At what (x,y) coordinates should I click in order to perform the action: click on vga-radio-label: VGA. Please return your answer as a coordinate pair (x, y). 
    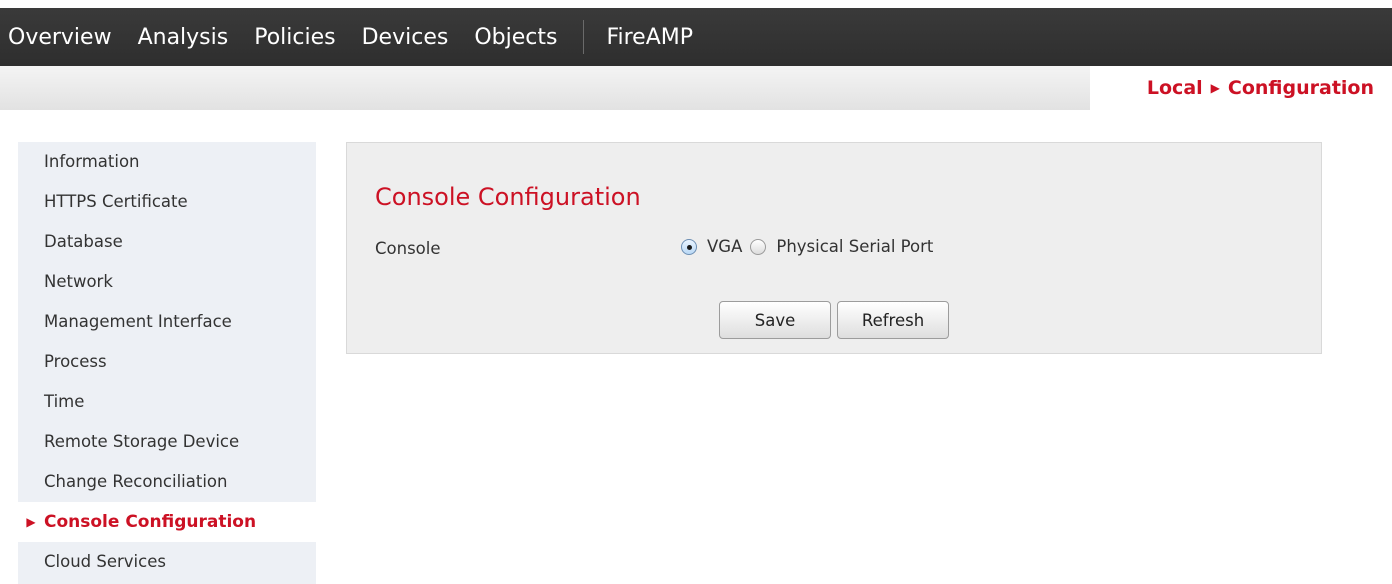
    Looking at the image, I should click on (724, 246).